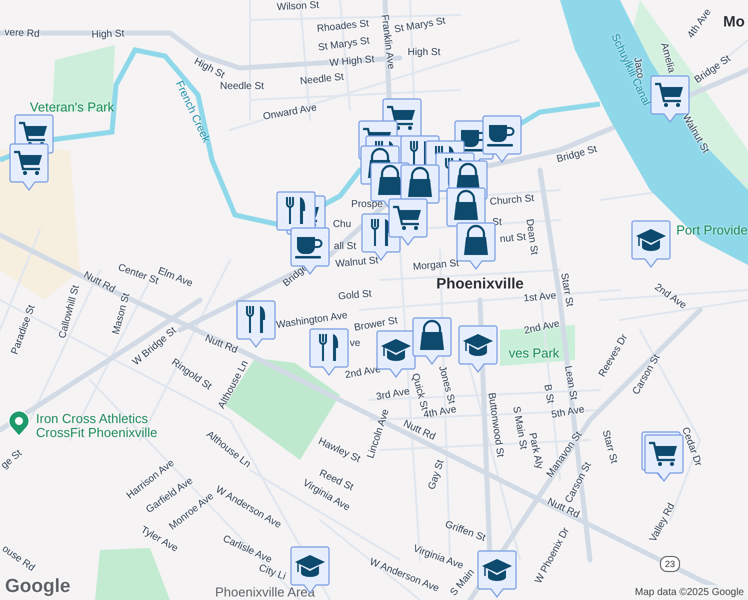 Image resolution: width=748 pixels, height=600 pixels. I want to click on street-label: Brower St, so click(376, 325).